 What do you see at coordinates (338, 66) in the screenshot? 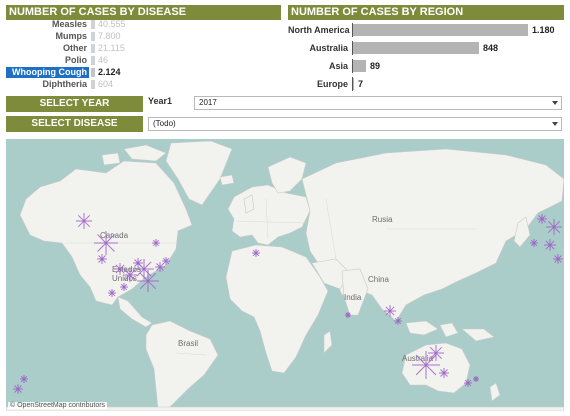
I see `region-label: Asia` at bounding box center [338, 66].